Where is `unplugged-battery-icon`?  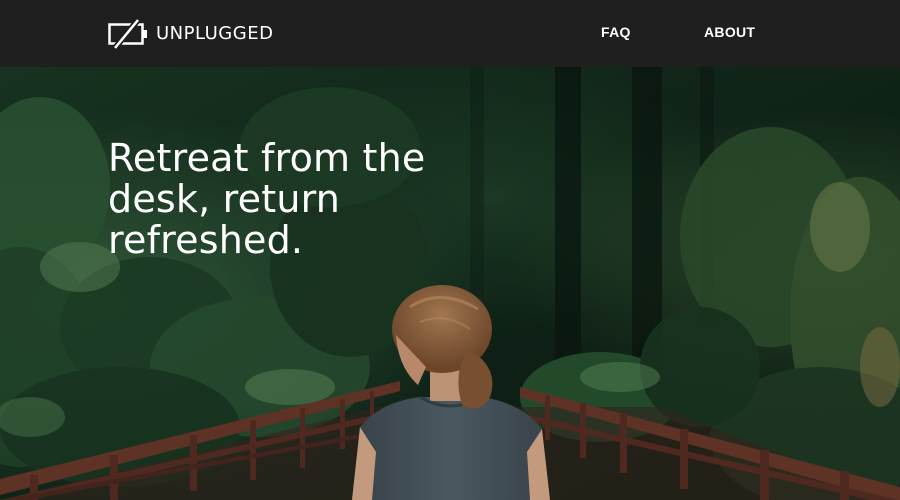 unplugged-battery-icon is located at coordinates (127, 34).